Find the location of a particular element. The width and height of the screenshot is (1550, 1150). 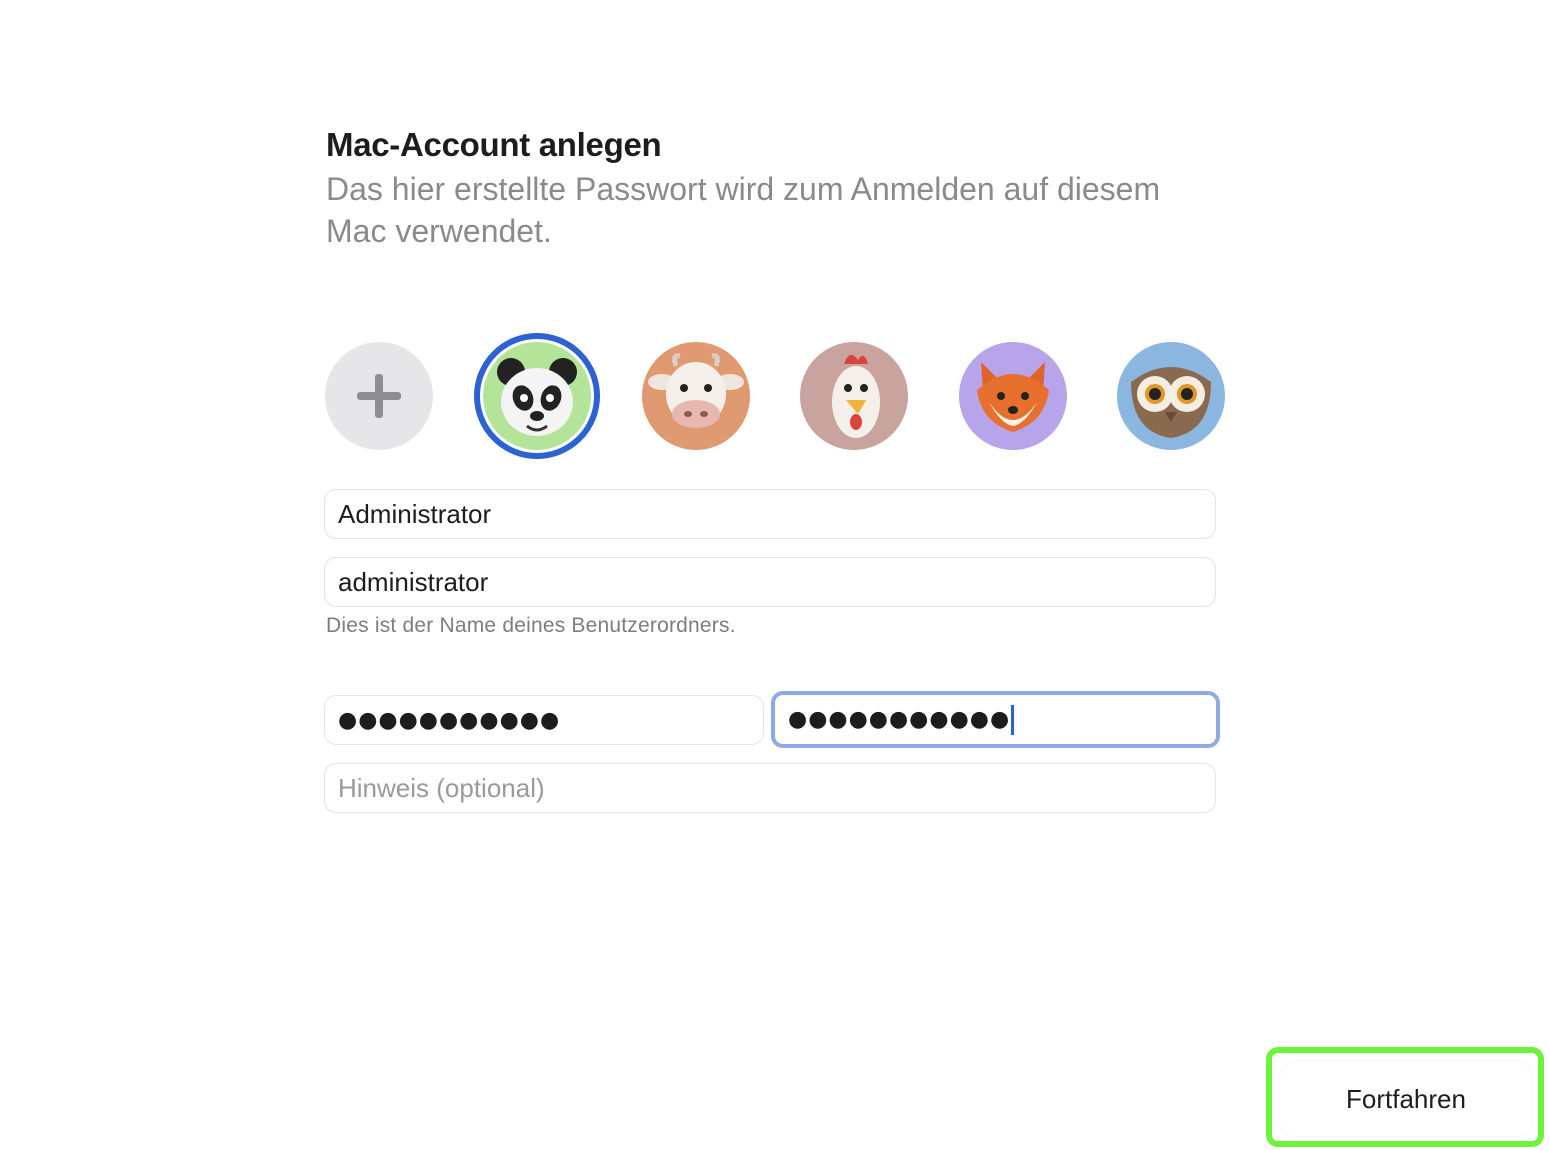

chicken-icon is located at coordinates (854, 396).